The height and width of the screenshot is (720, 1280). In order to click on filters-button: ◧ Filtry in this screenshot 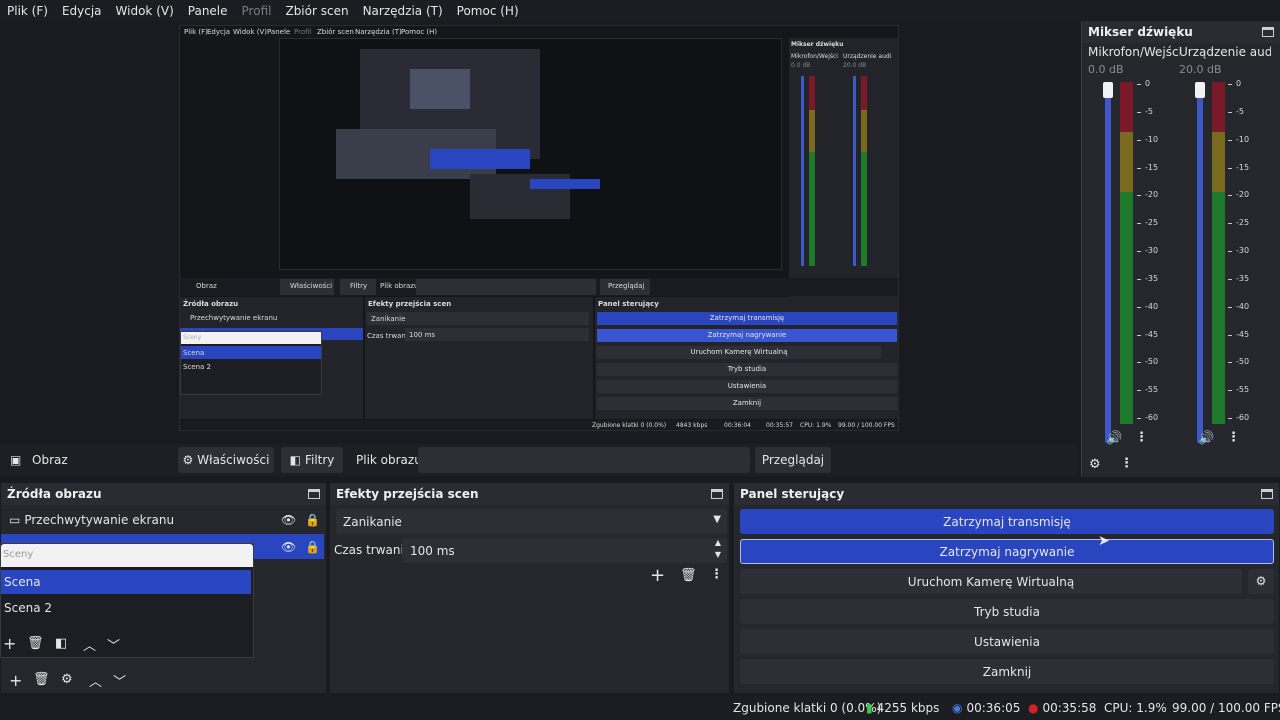, I will do `click(312, 460)`.